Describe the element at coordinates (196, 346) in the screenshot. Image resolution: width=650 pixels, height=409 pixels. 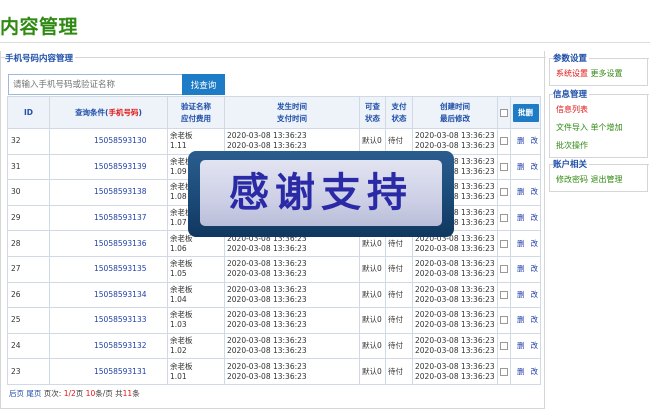
I see `cell-verify: 余老板 1.02` at that location.